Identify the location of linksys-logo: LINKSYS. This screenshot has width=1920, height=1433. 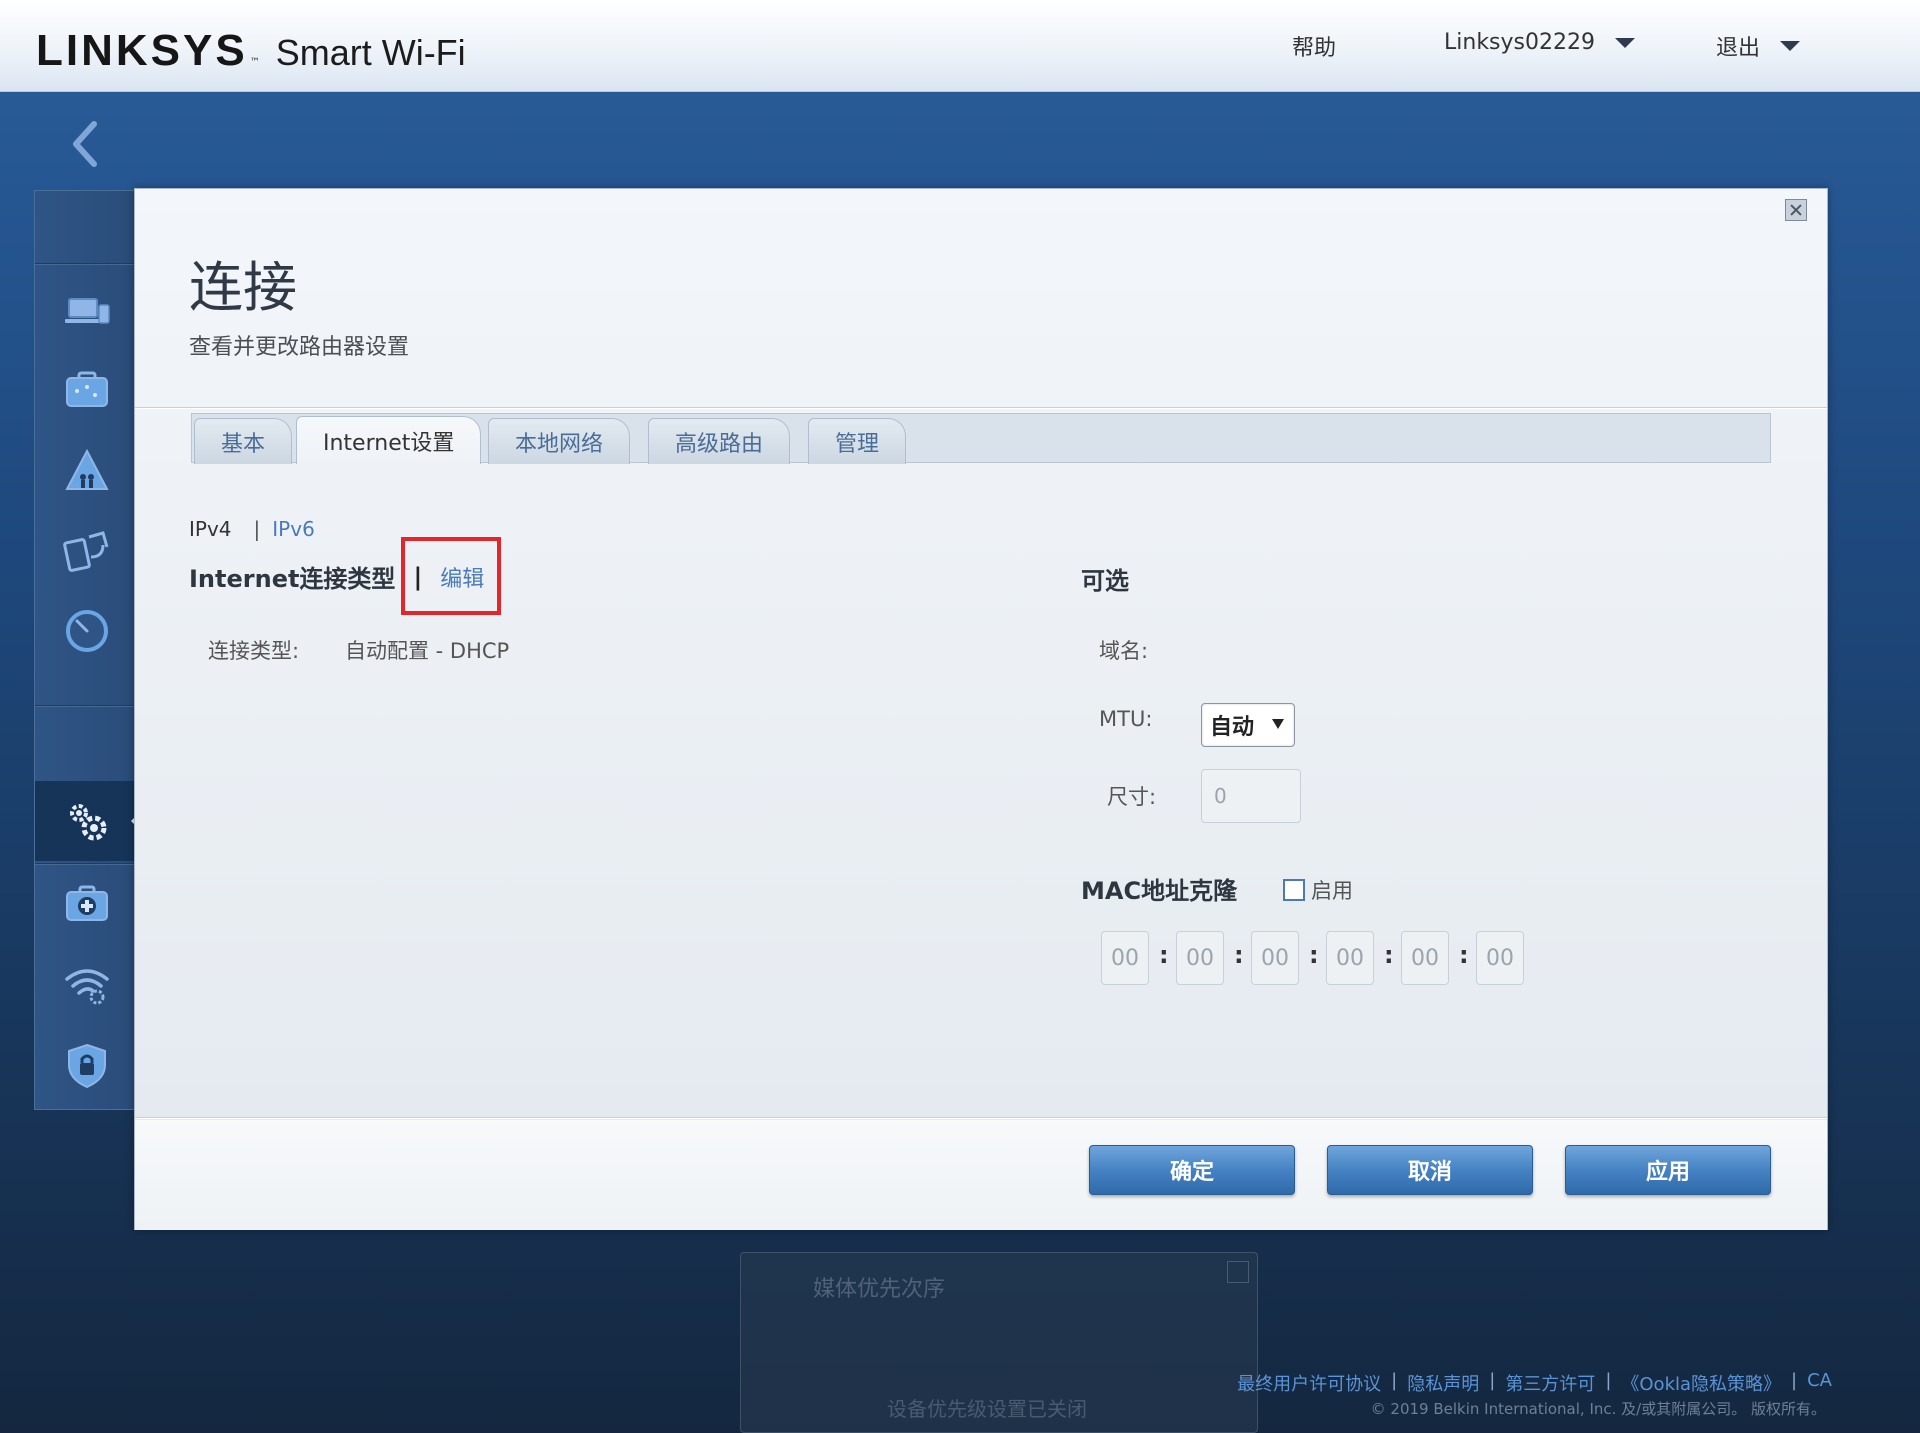
(142, 50).